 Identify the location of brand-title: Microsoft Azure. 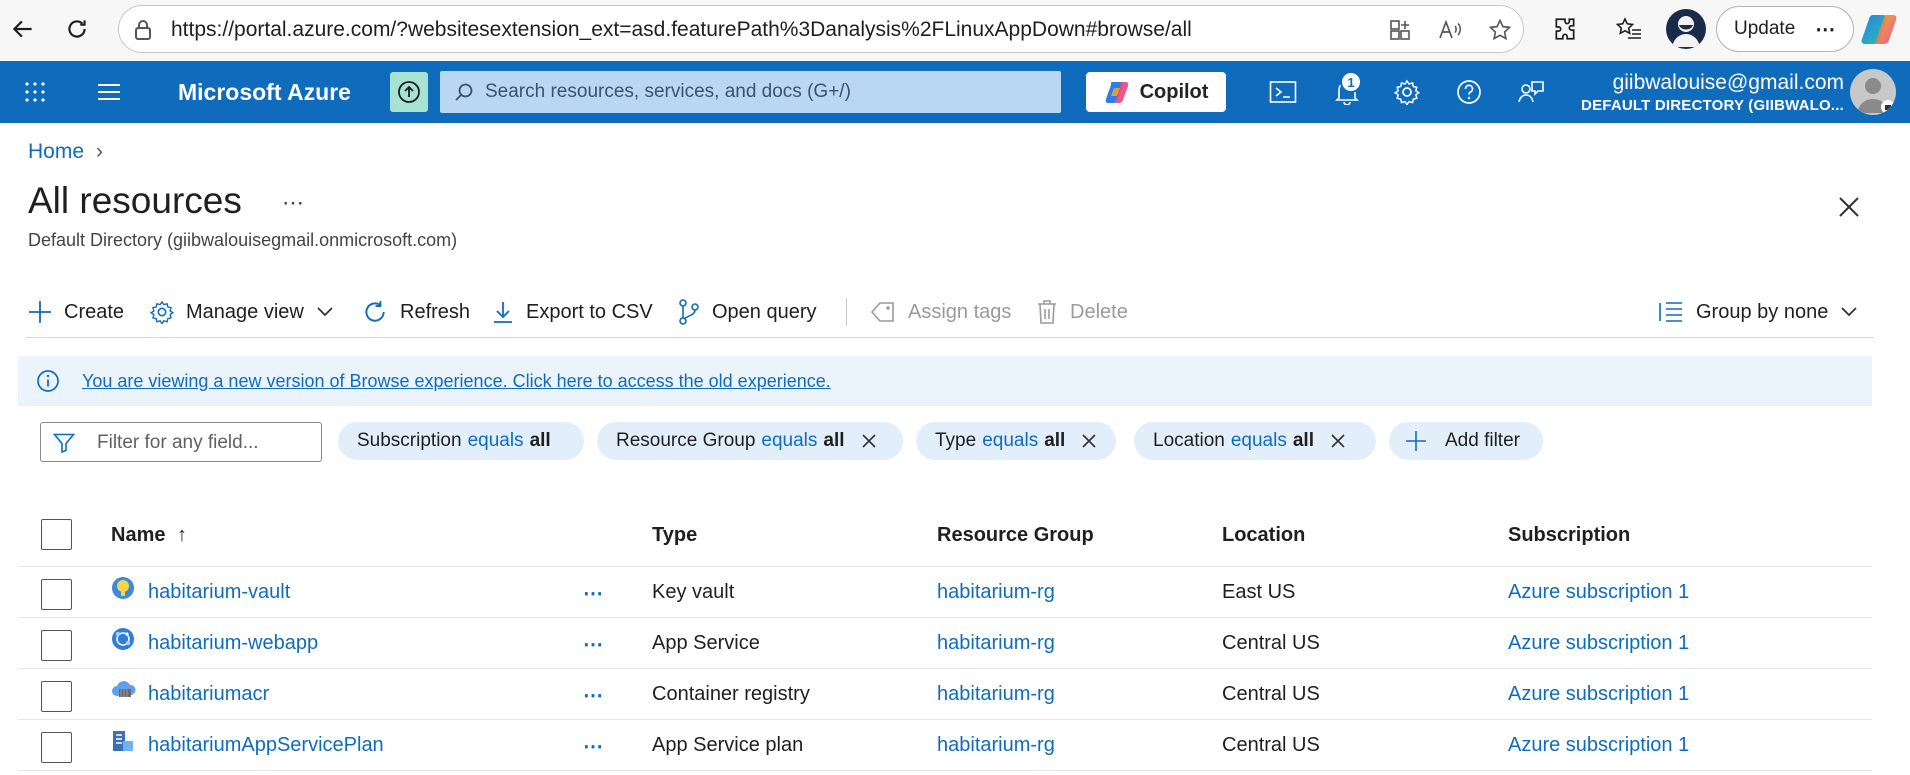
(264, 92).